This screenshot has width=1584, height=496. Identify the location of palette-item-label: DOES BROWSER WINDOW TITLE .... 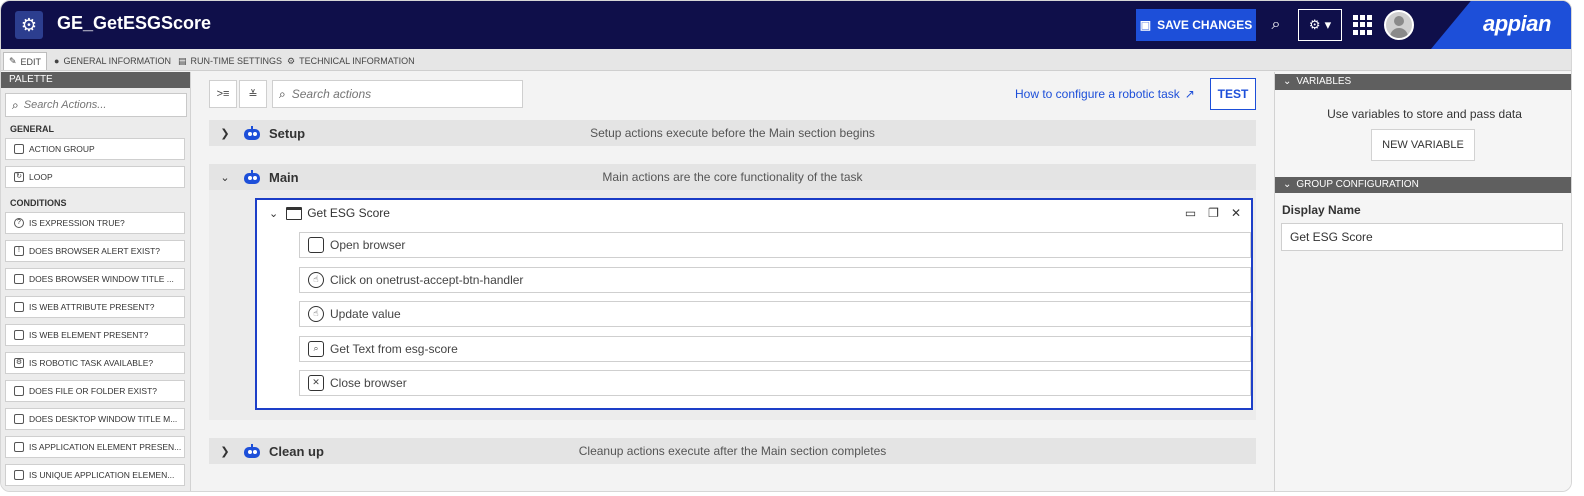
(101, 279).